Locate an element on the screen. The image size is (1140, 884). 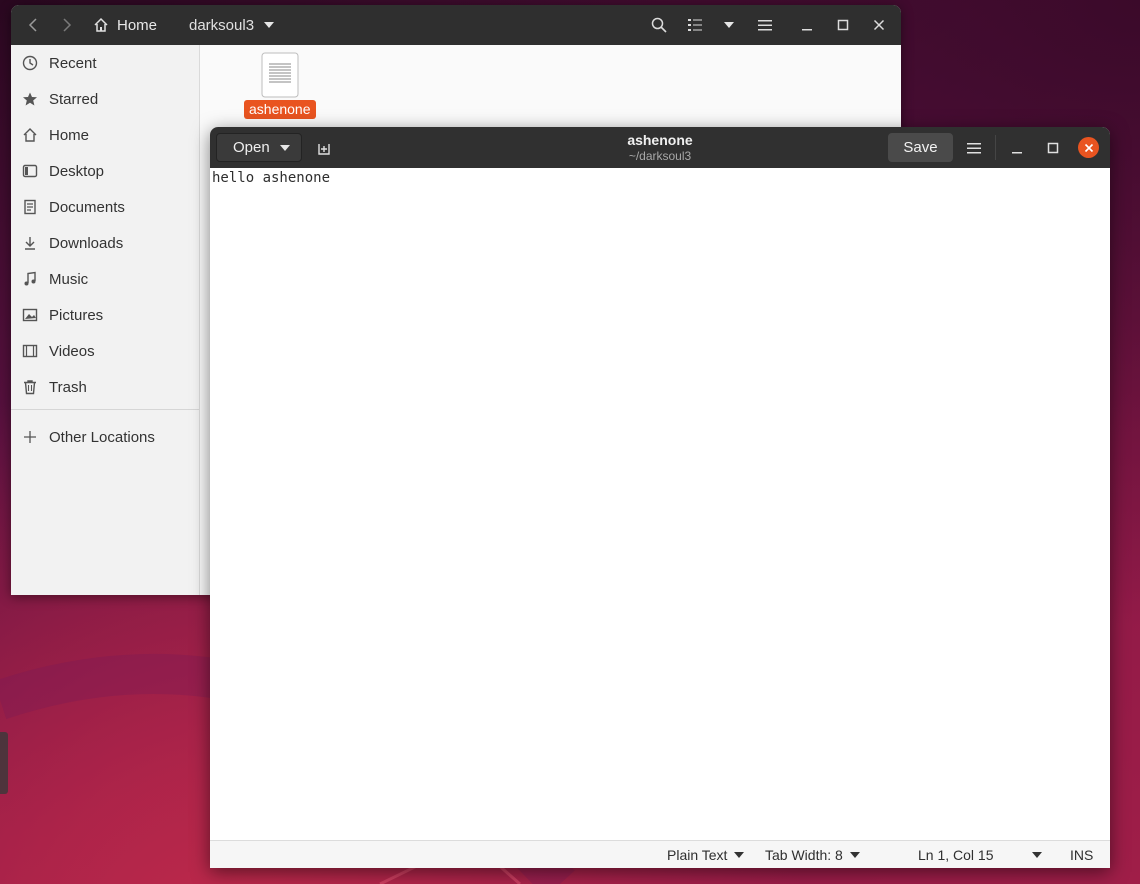
document-path: ~/darksoul3 is located at coordinates (660, 156).